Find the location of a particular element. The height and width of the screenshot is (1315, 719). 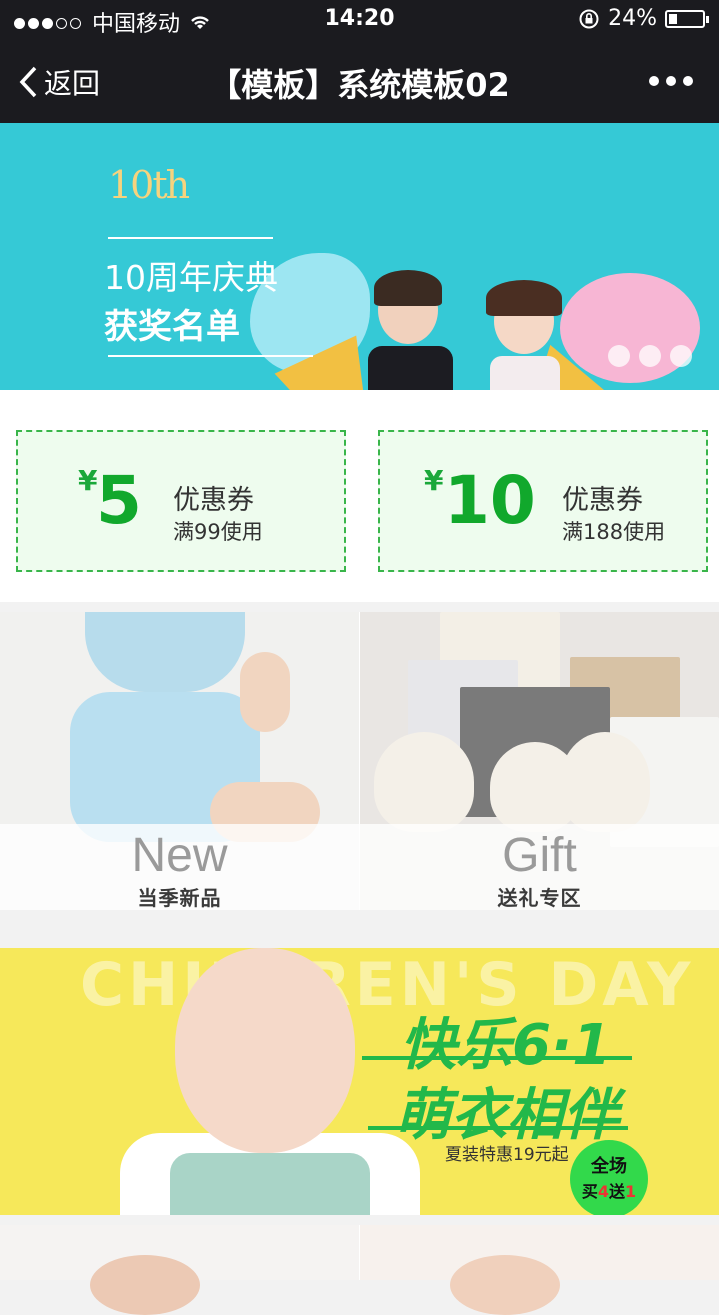

status-right: 24% is located at coordinates (643, 18).